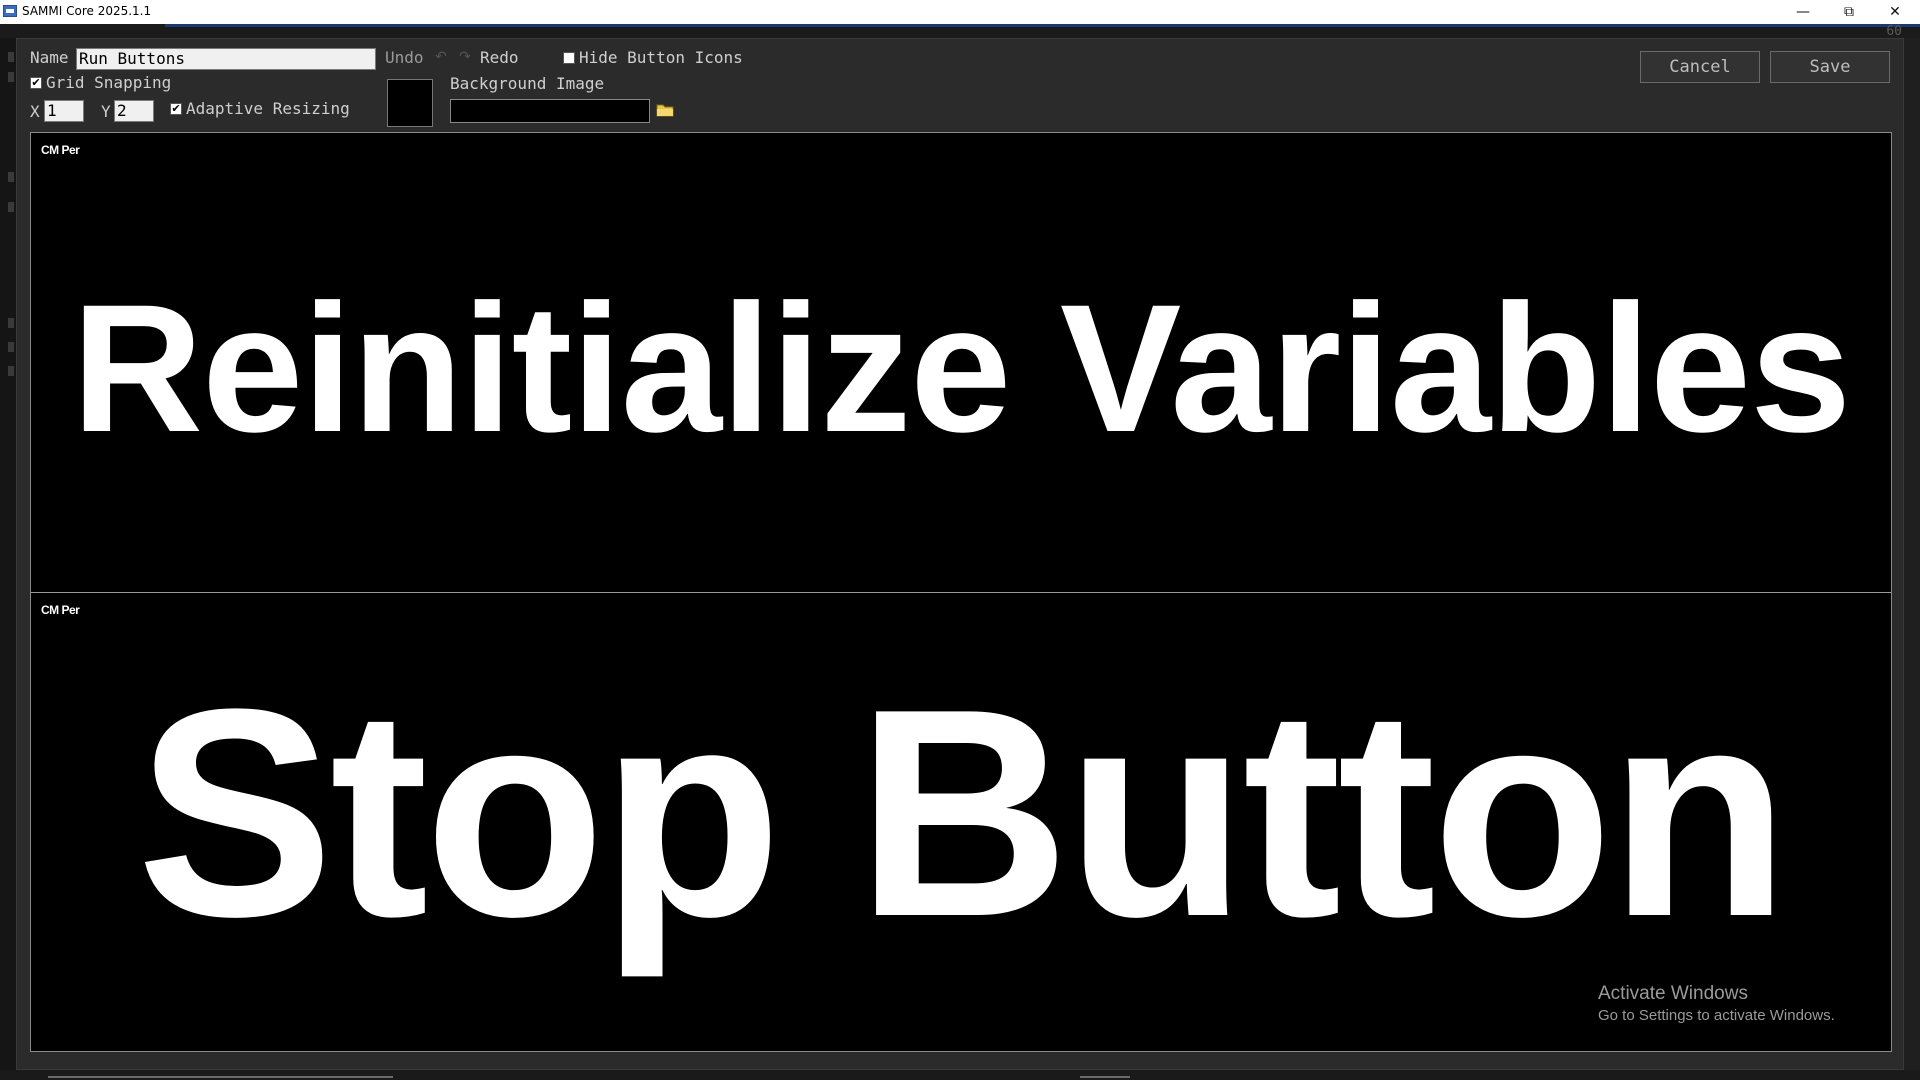  I want to click on name-field: Run Buttons, so click(226, 59).